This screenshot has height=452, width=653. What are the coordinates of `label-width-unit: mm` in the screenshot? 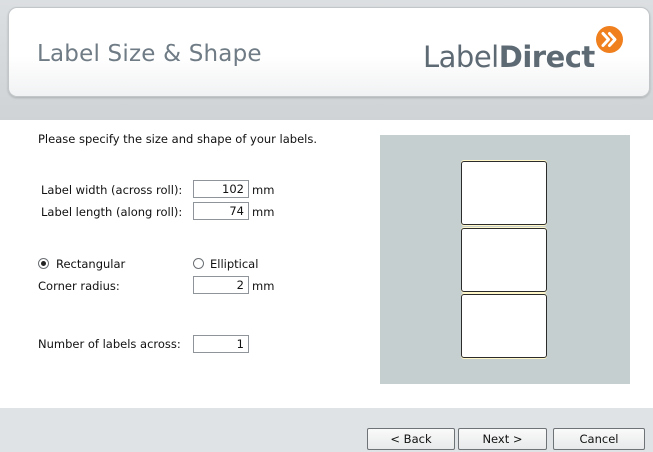 It's located at (263, 190).